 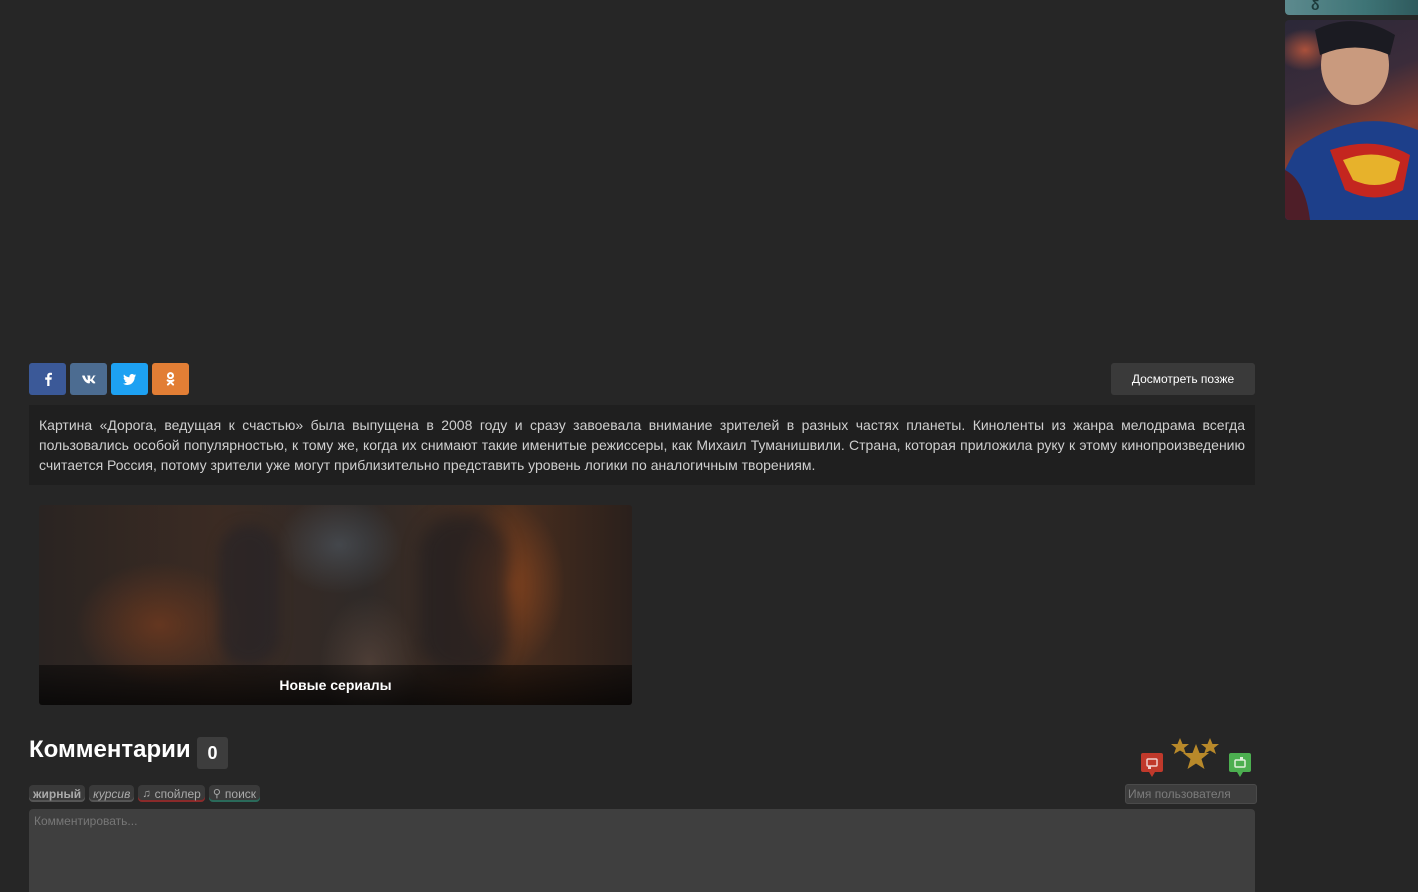 I want to click on sidebar-thumbnail-top: δ, so click(x=1351, y=7).